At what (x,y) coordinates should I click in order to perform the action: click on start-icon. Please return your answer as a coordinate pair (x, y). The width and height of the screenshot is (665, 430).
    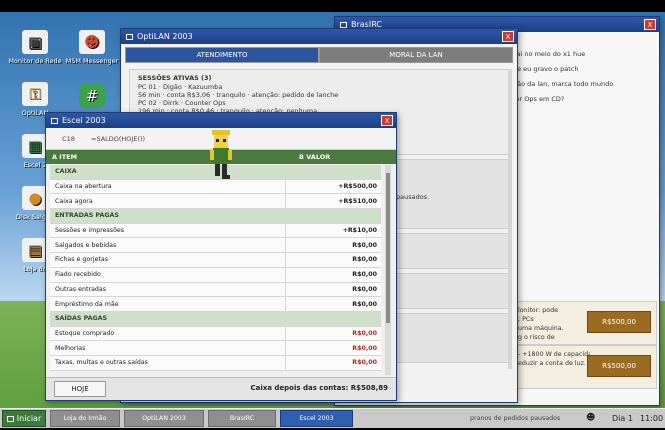
    Looking at the image, I should click on (10, 418).